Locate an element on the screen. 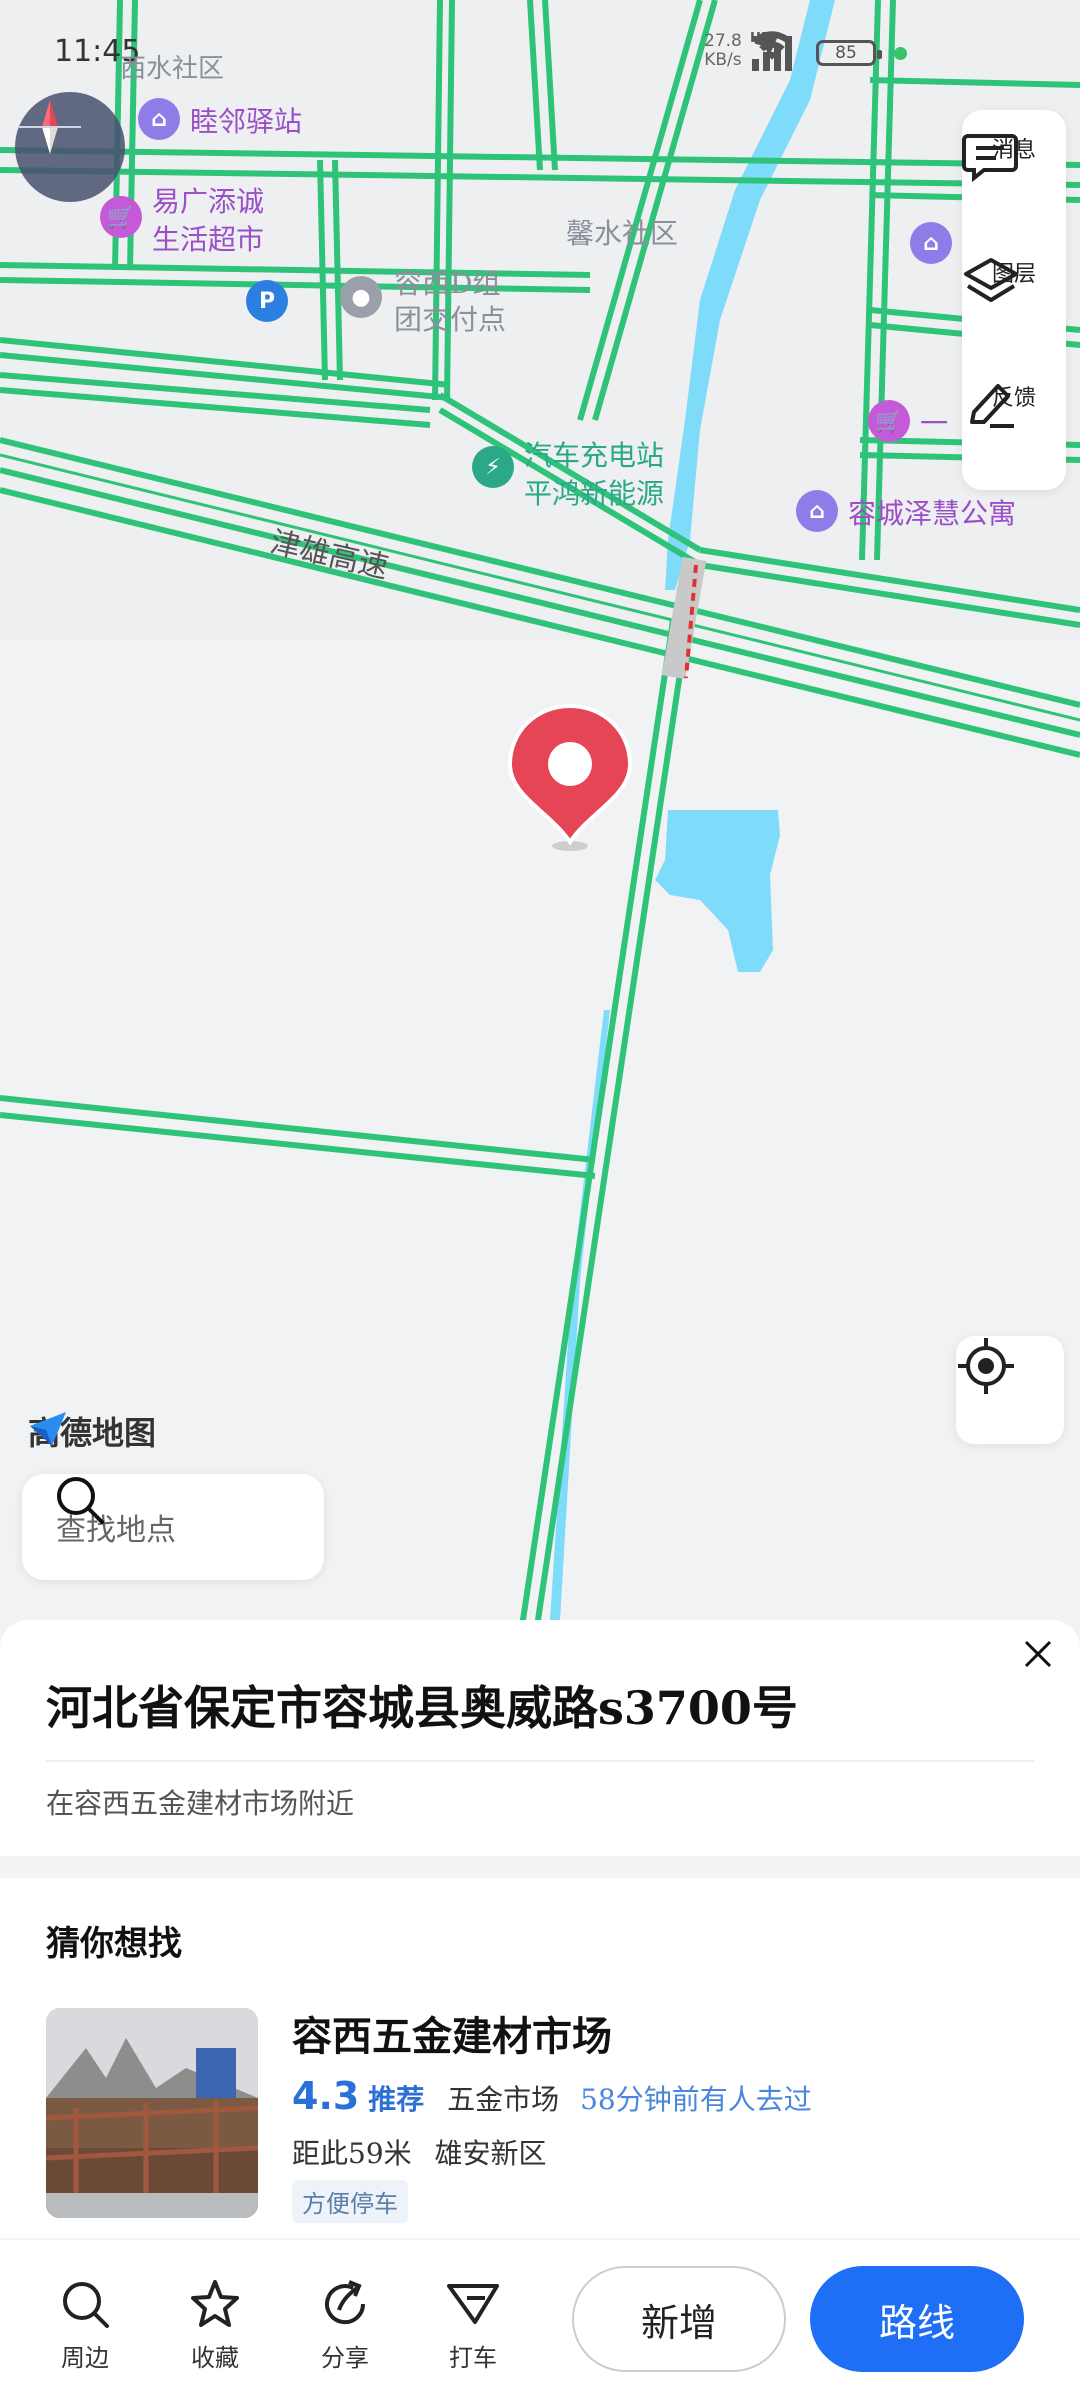  close-icon is located at coordinates (1038, 1654).